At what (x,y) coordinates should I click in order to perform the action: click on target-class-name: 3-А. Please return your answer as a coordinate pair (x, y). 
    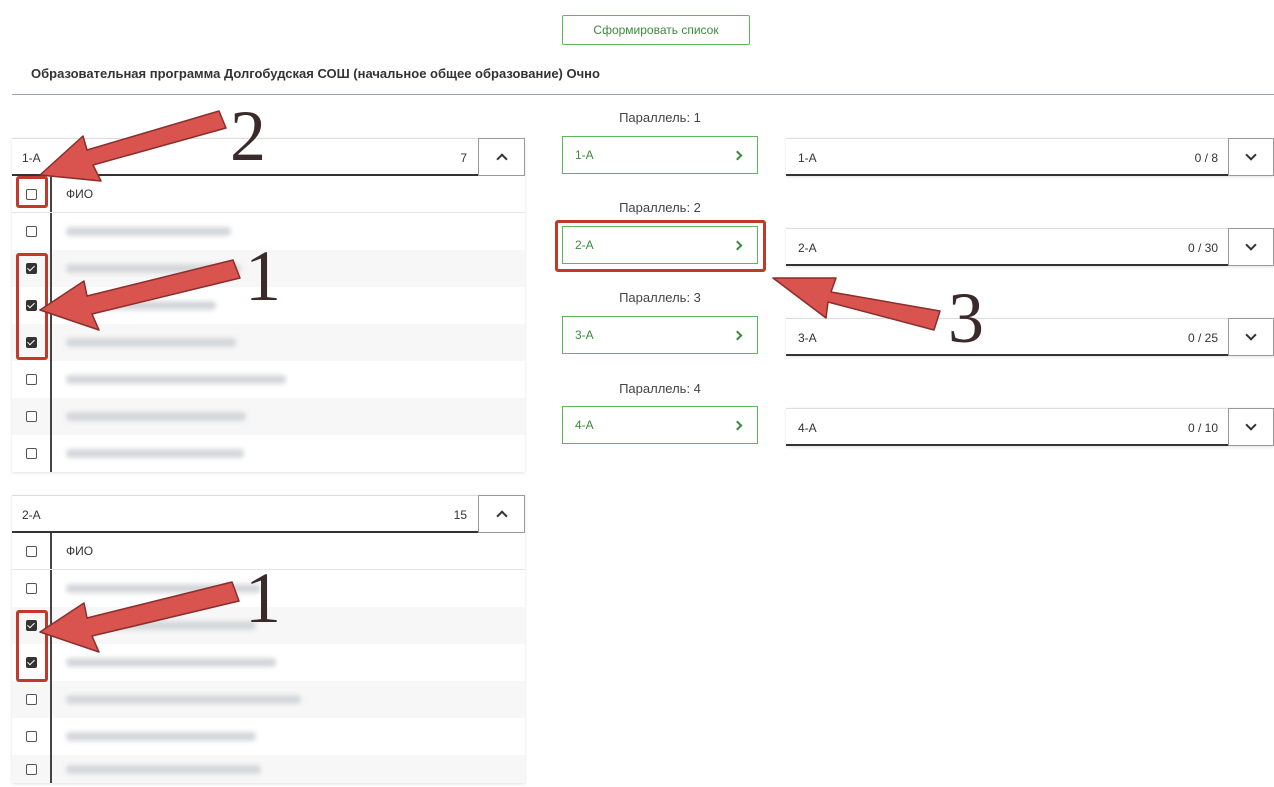
    Looking at the image, I should click on (807, 338).